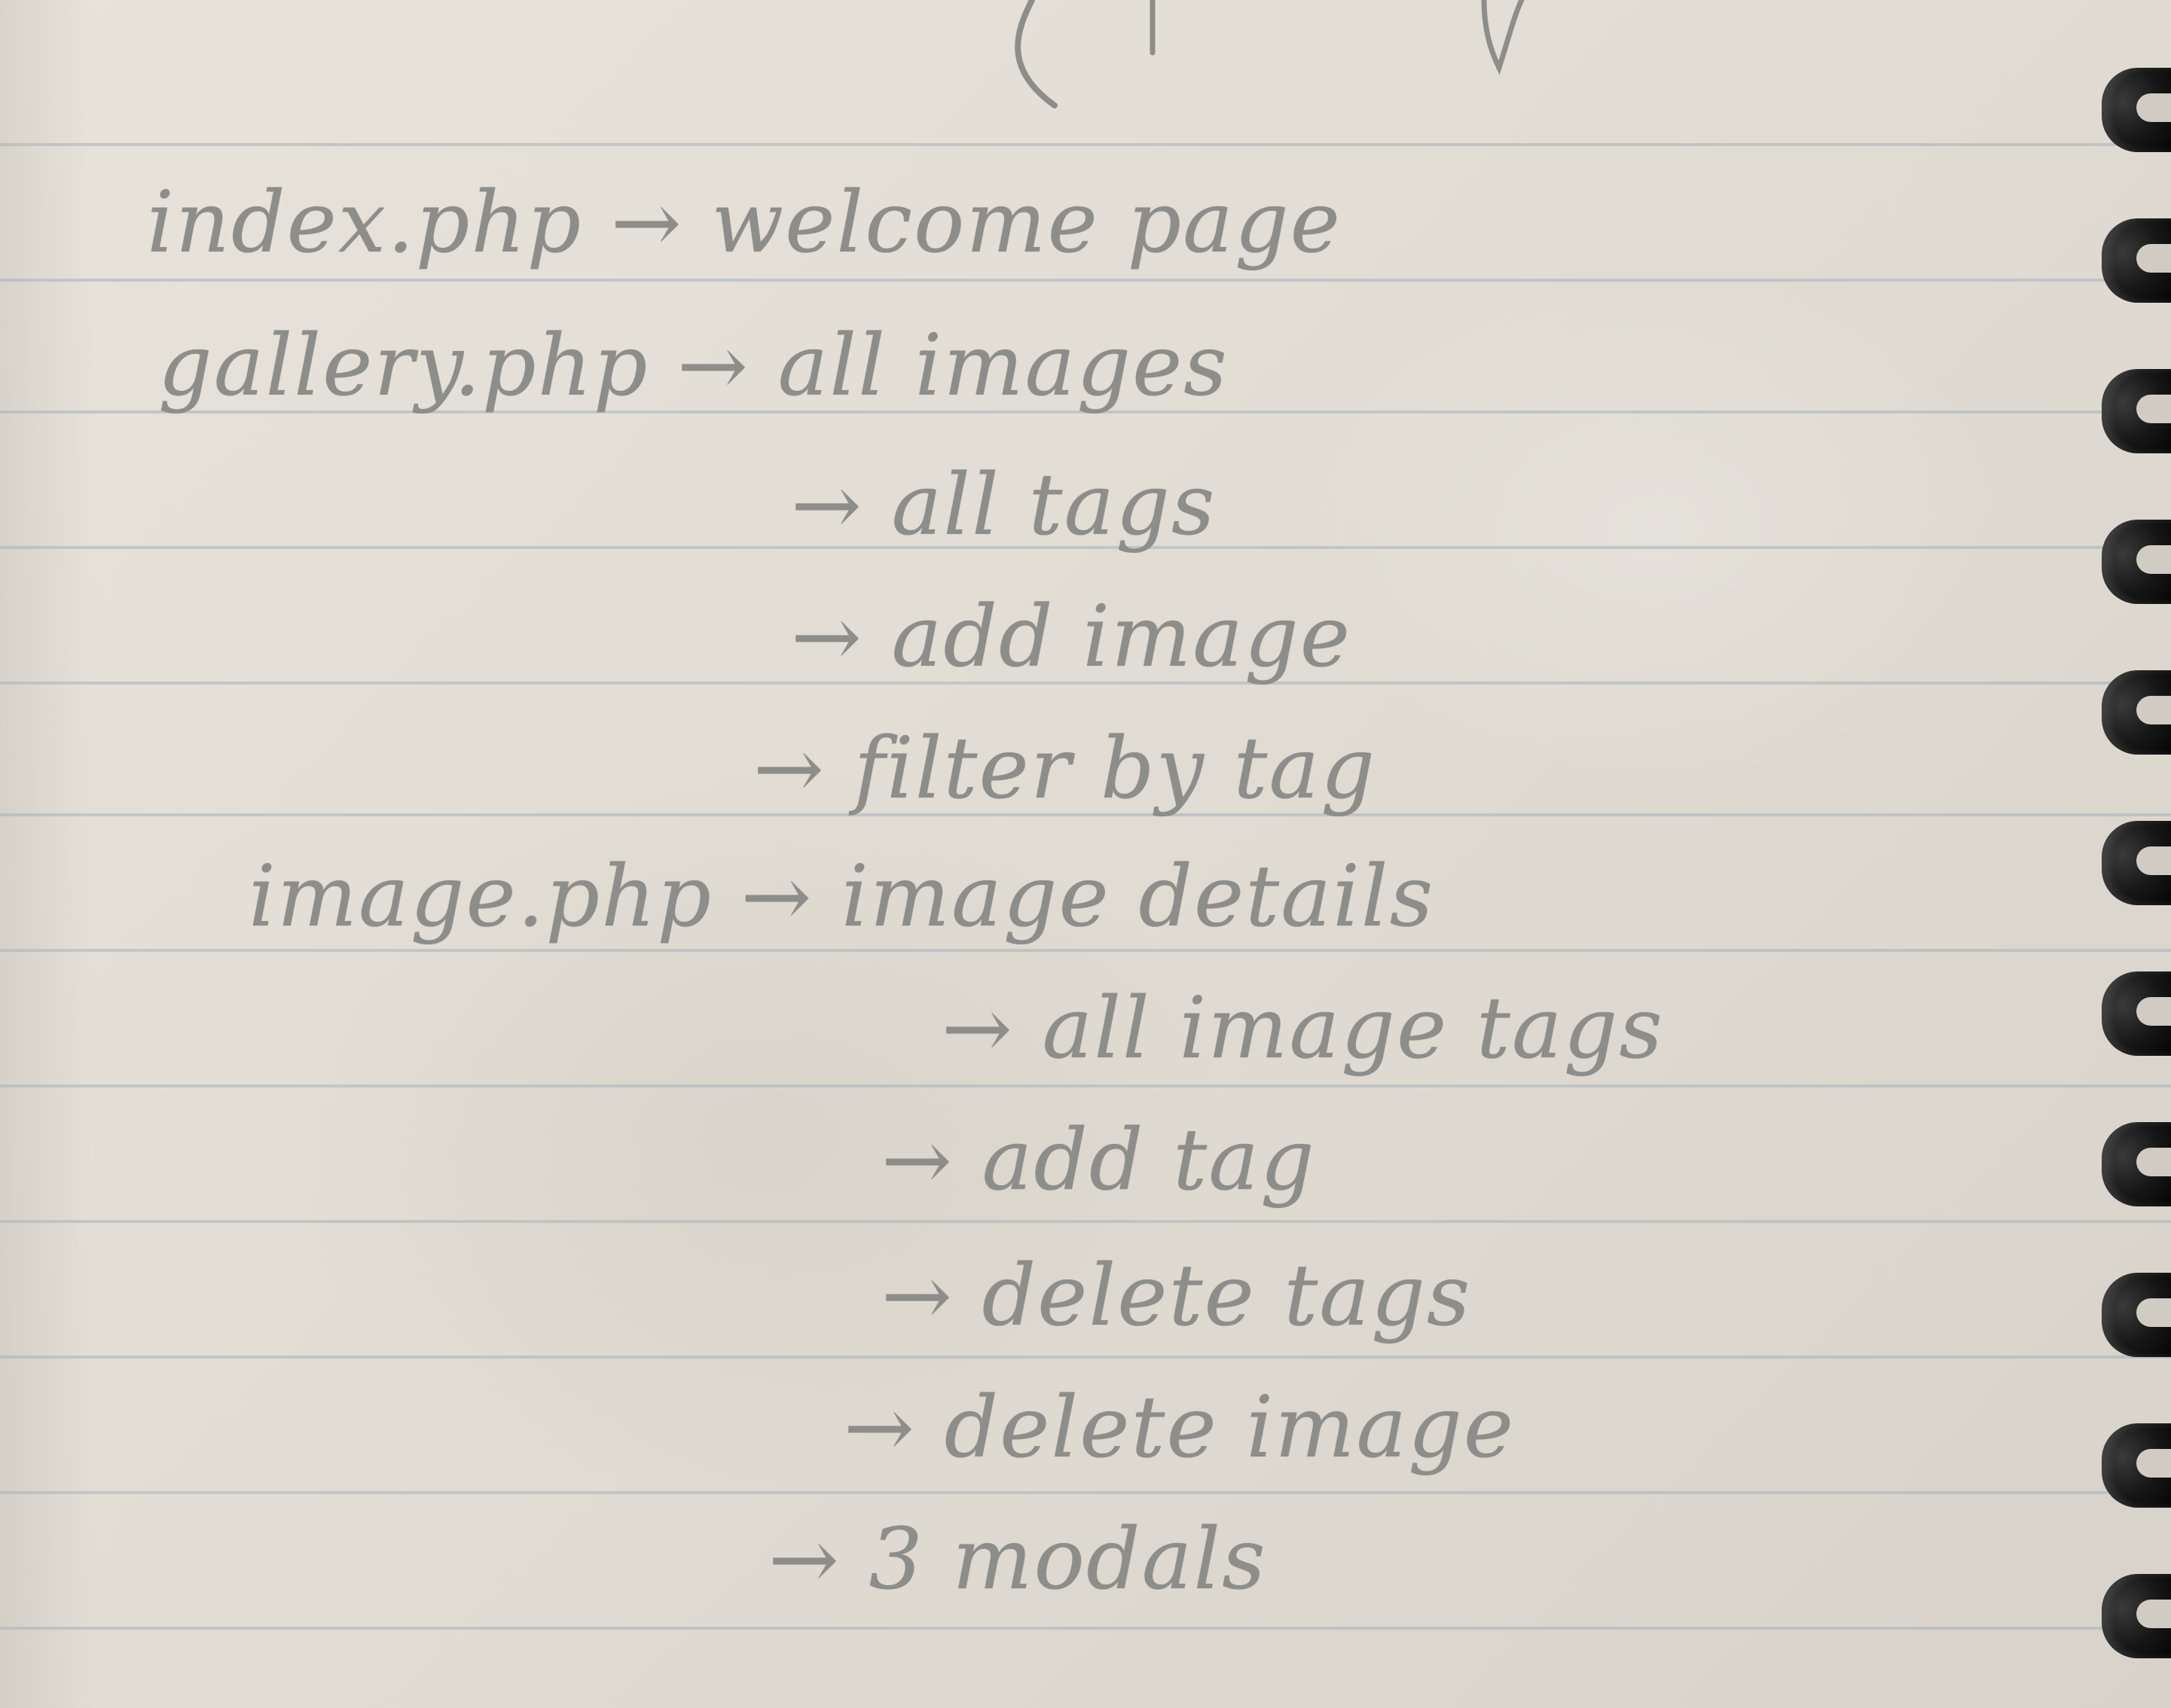  Describe the element at coordinates (693, 366) in the screenshot. I see `note-line-gallery: gallery.php → all images` at that location.